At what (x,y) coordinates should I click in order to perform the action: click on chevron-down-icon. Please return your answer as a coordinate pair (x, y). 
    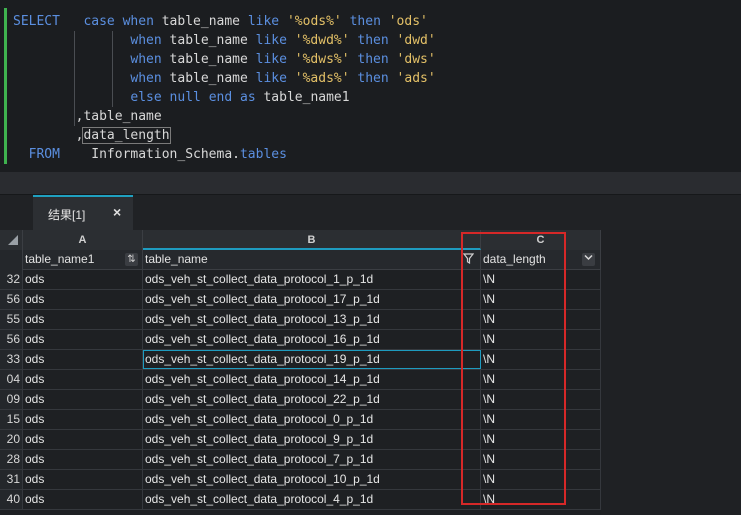
    Looking at the image, I should click on (588, 259).